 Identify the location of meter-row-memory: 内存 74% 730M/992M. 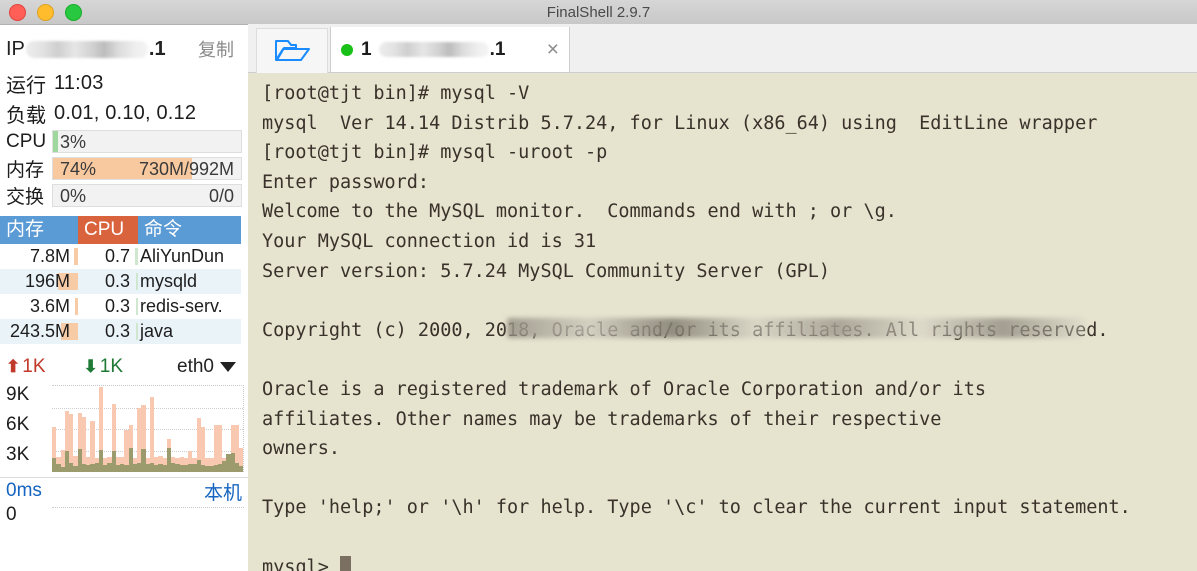
(124, 168).